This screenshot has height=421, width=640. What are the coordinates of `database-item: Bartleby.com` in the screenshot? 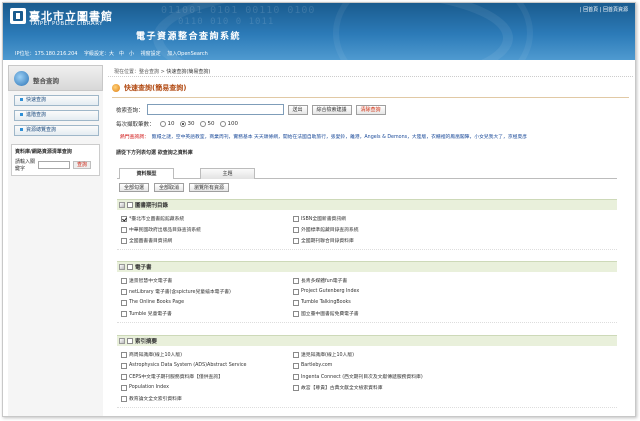 It's located at (379, 365).